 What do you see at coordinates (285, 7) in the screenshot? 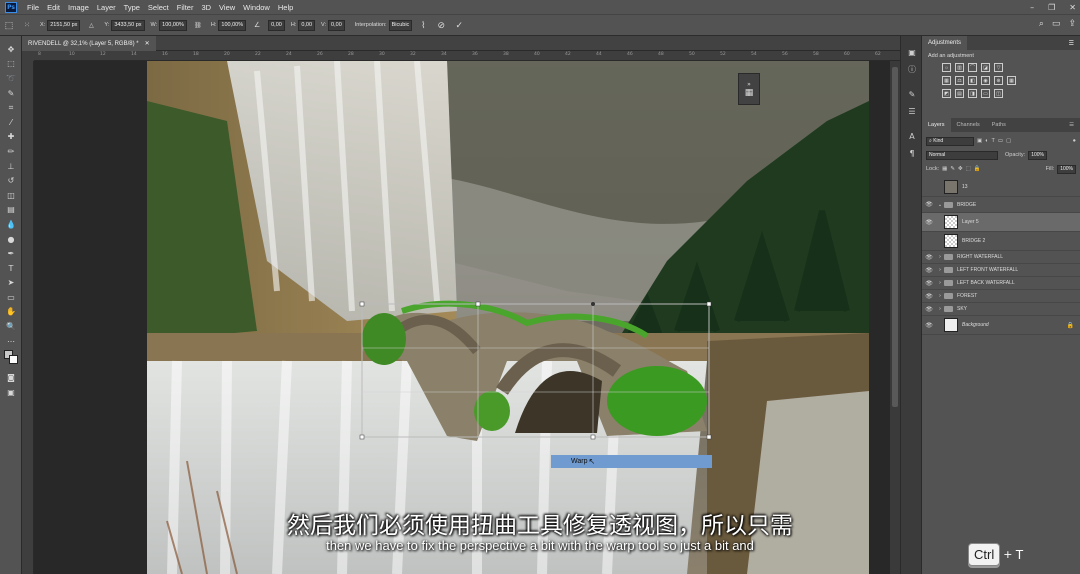
I see `menu-help: Help` at bounding box center [285, 7].